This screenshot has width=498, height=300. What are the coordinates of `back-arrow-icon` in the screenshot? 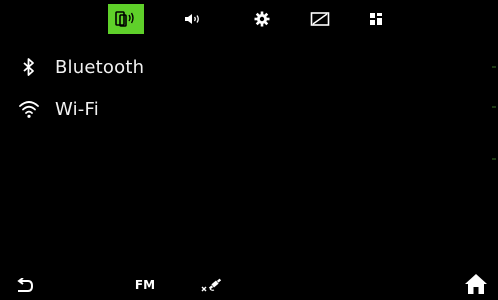 It's located at (25, 285).